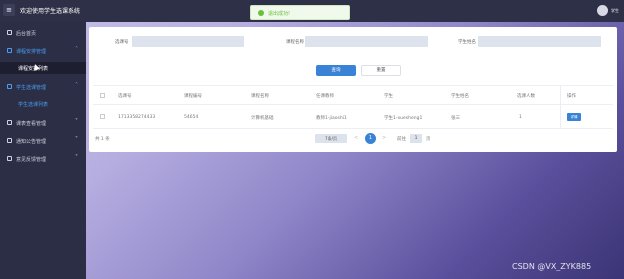 Image resolution: width=624 pixels, height=279 pixels. Describe the element at coordinates (460, 96) in the screenshot. I see `column-header: 学生姓名` at that location.